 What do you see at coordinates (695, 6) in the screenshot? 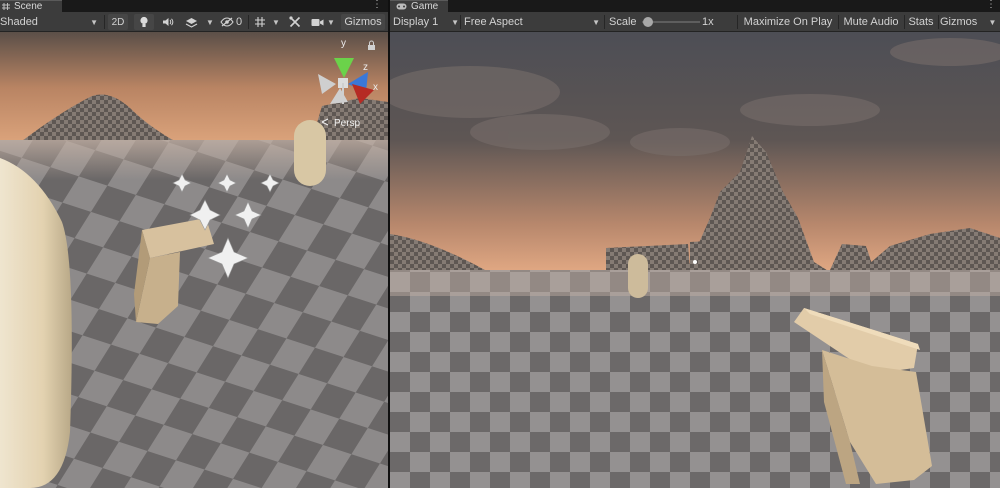
I see `game-tab-bar: Game ⋮` at bounding box center [695, 6].